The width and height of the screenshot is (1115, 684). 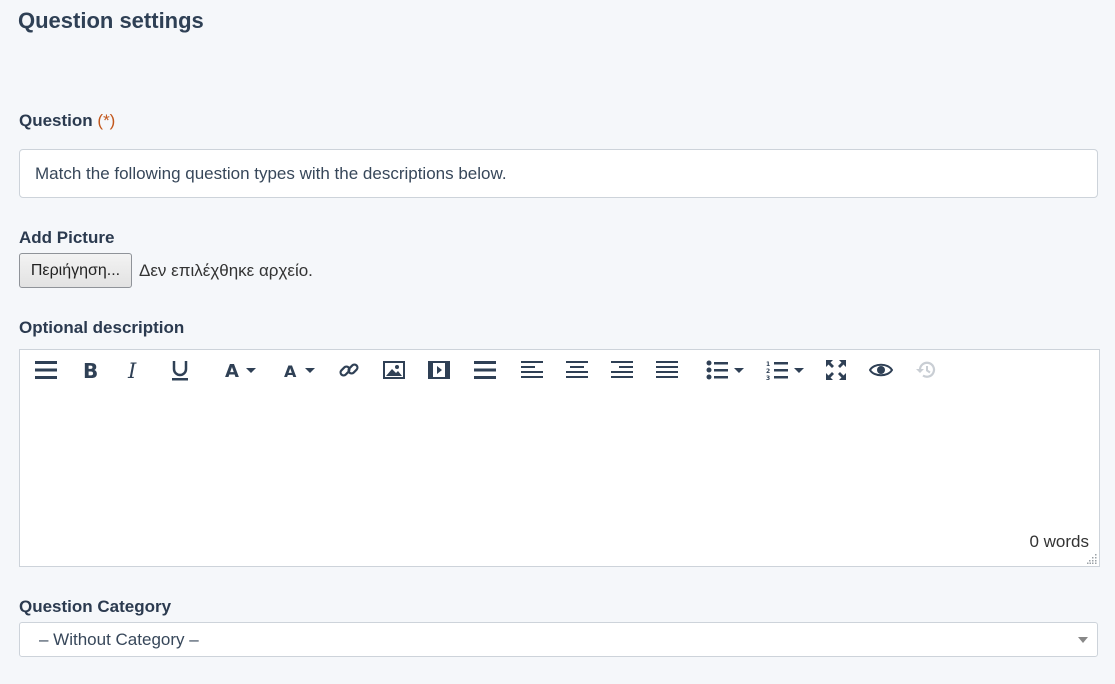 What do you see at coordinates (102, 327) in the screenshot?
I see `optional-description-label: Optional description` at bounding box center [102, 327].